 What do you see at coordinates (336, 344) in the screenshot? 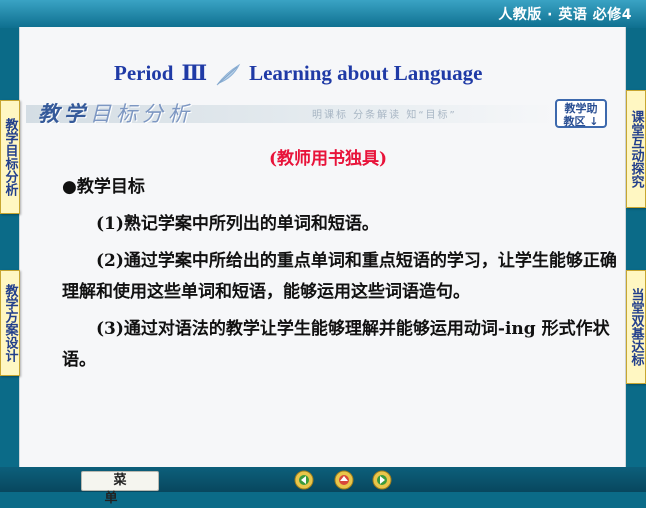
I see `objective-item: (3)通过对语法的教学让学生能够理解并能够运用动词-ing 形式作状语。` at bounding box center [336, 344].